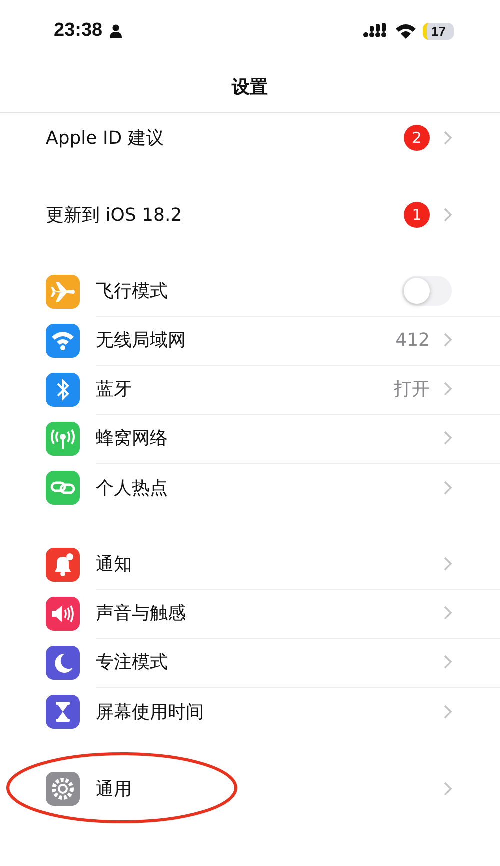 The width and height of the screenshot is (500, 866). Describe the element at coordinates (412, 389) in the screenshot. I see `row-value: 打开` at that location.